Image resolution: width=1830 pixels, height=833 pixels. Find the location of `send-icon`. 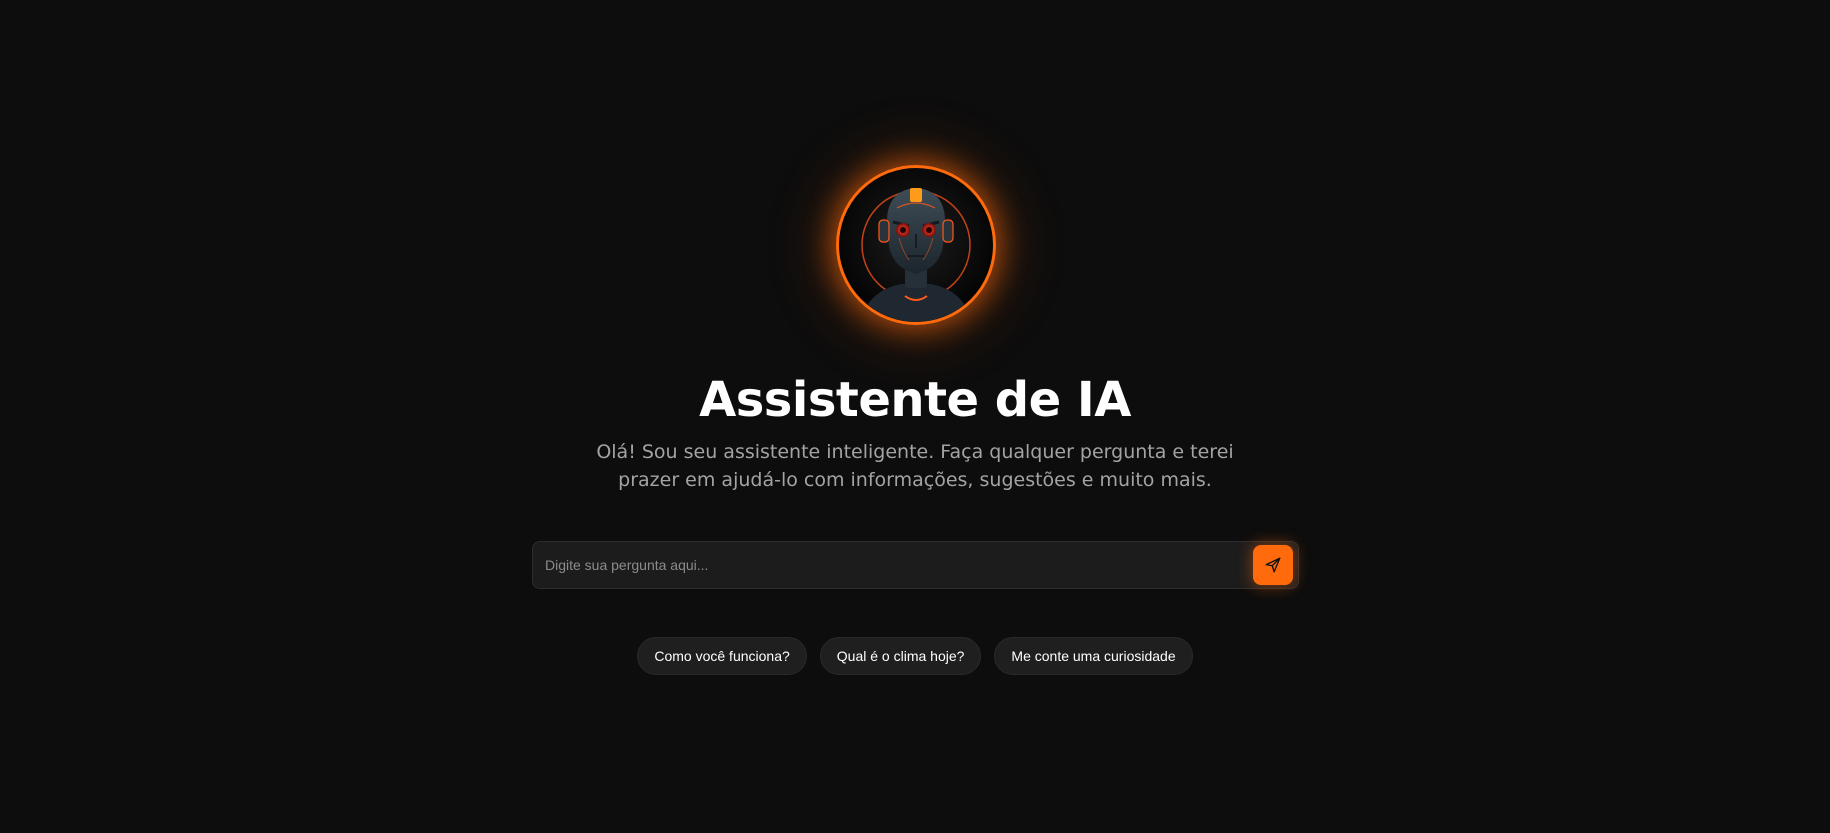

send-icon is located at coordinates (1273, 565).